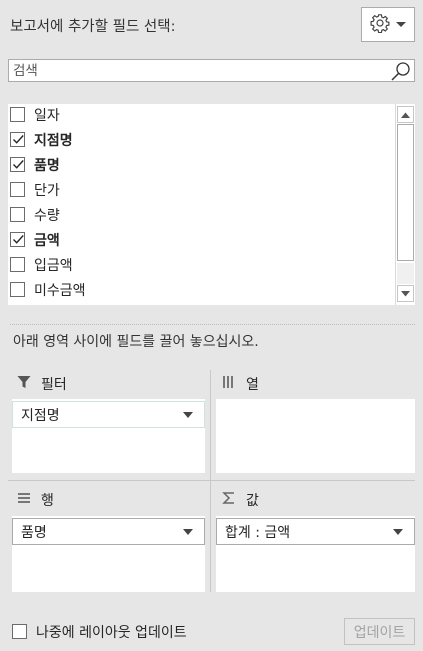  Describe the element at coordinates (229, 500) in the screenshot. I see `sigma-icon` at that location.